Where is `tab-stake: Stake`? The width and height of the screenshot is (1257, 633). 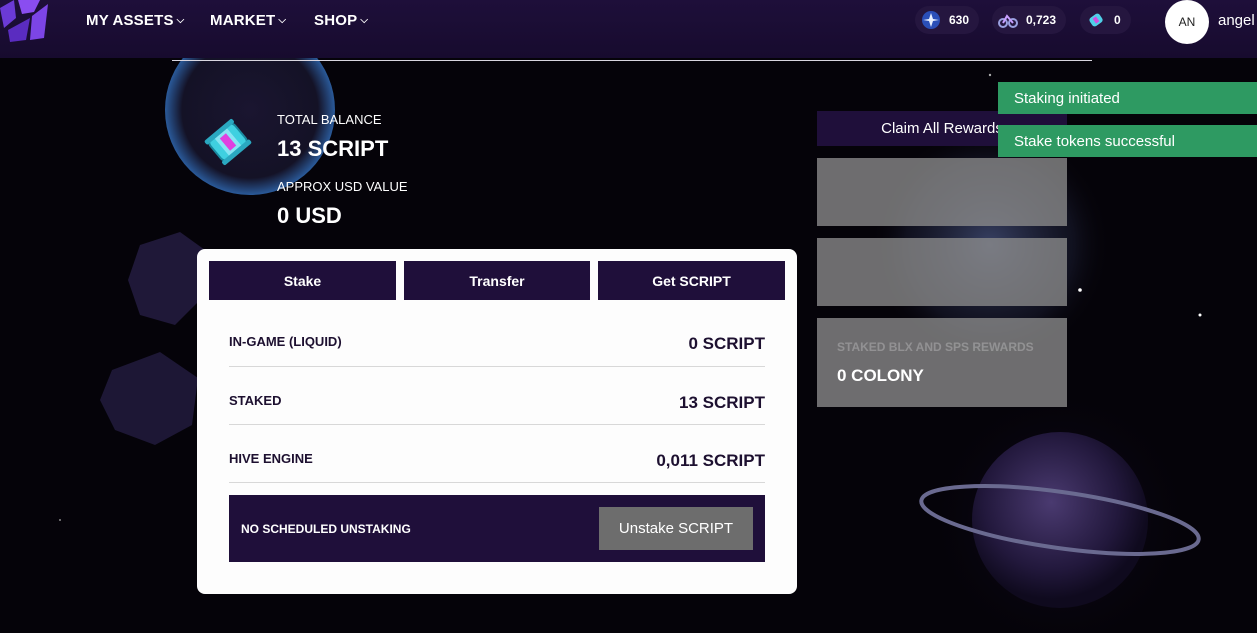
tab-stake: Stake is located at coordinates (302, 280).